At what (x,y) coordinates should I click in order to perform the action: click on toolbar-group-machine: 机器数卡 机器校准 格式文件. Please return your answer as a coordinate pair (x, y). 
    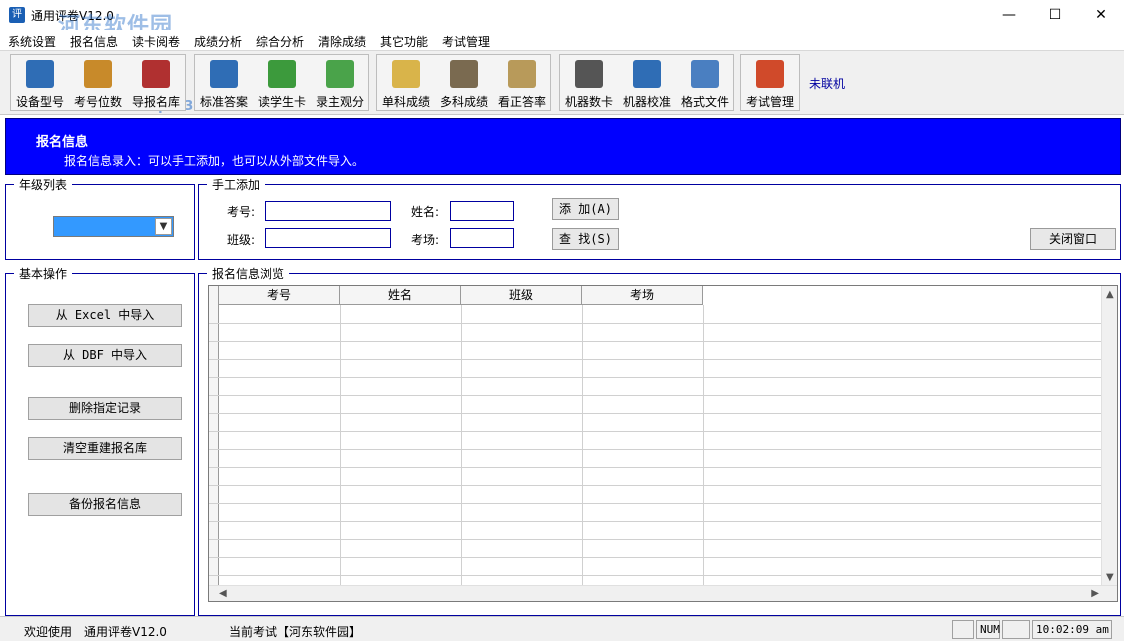
    Looking at the image, I should click on (646, 82).